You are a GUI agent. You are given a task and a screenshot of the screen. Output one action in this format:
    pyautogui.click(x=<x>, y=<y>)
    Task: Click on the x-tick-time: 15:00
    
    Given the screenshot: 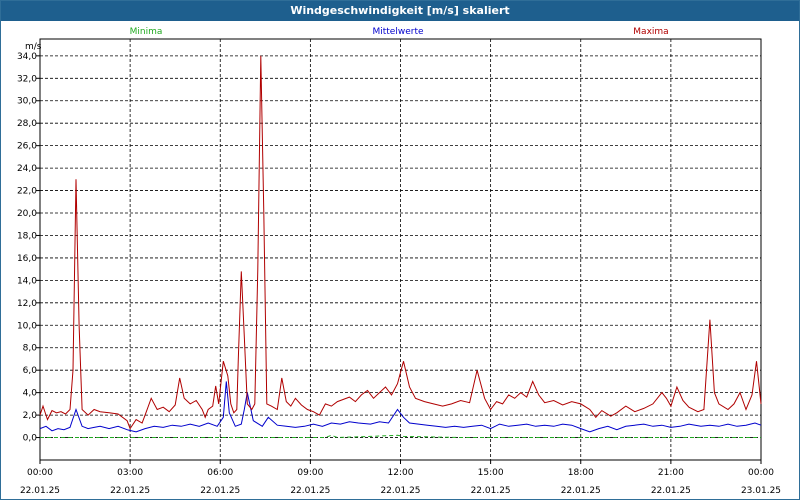 What is the action you would take?
    pyautogui.click(x=491, y=473)
    